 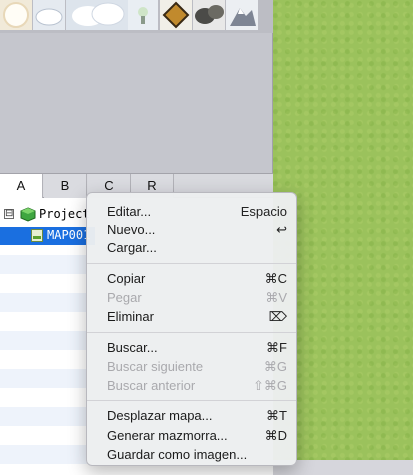 I want to click on menu-item-generar-mazmorra: Generar mazmorra... ⌘D, so click(x=191, y=435).